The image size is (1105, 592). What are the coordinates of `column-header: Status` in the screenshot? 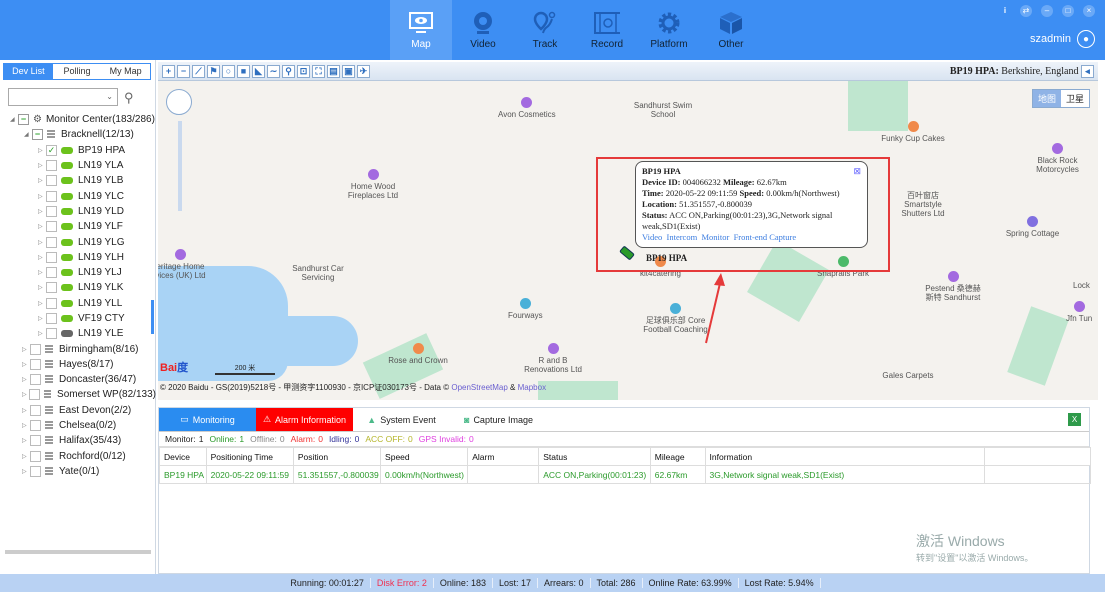 It's located at (594, 456).